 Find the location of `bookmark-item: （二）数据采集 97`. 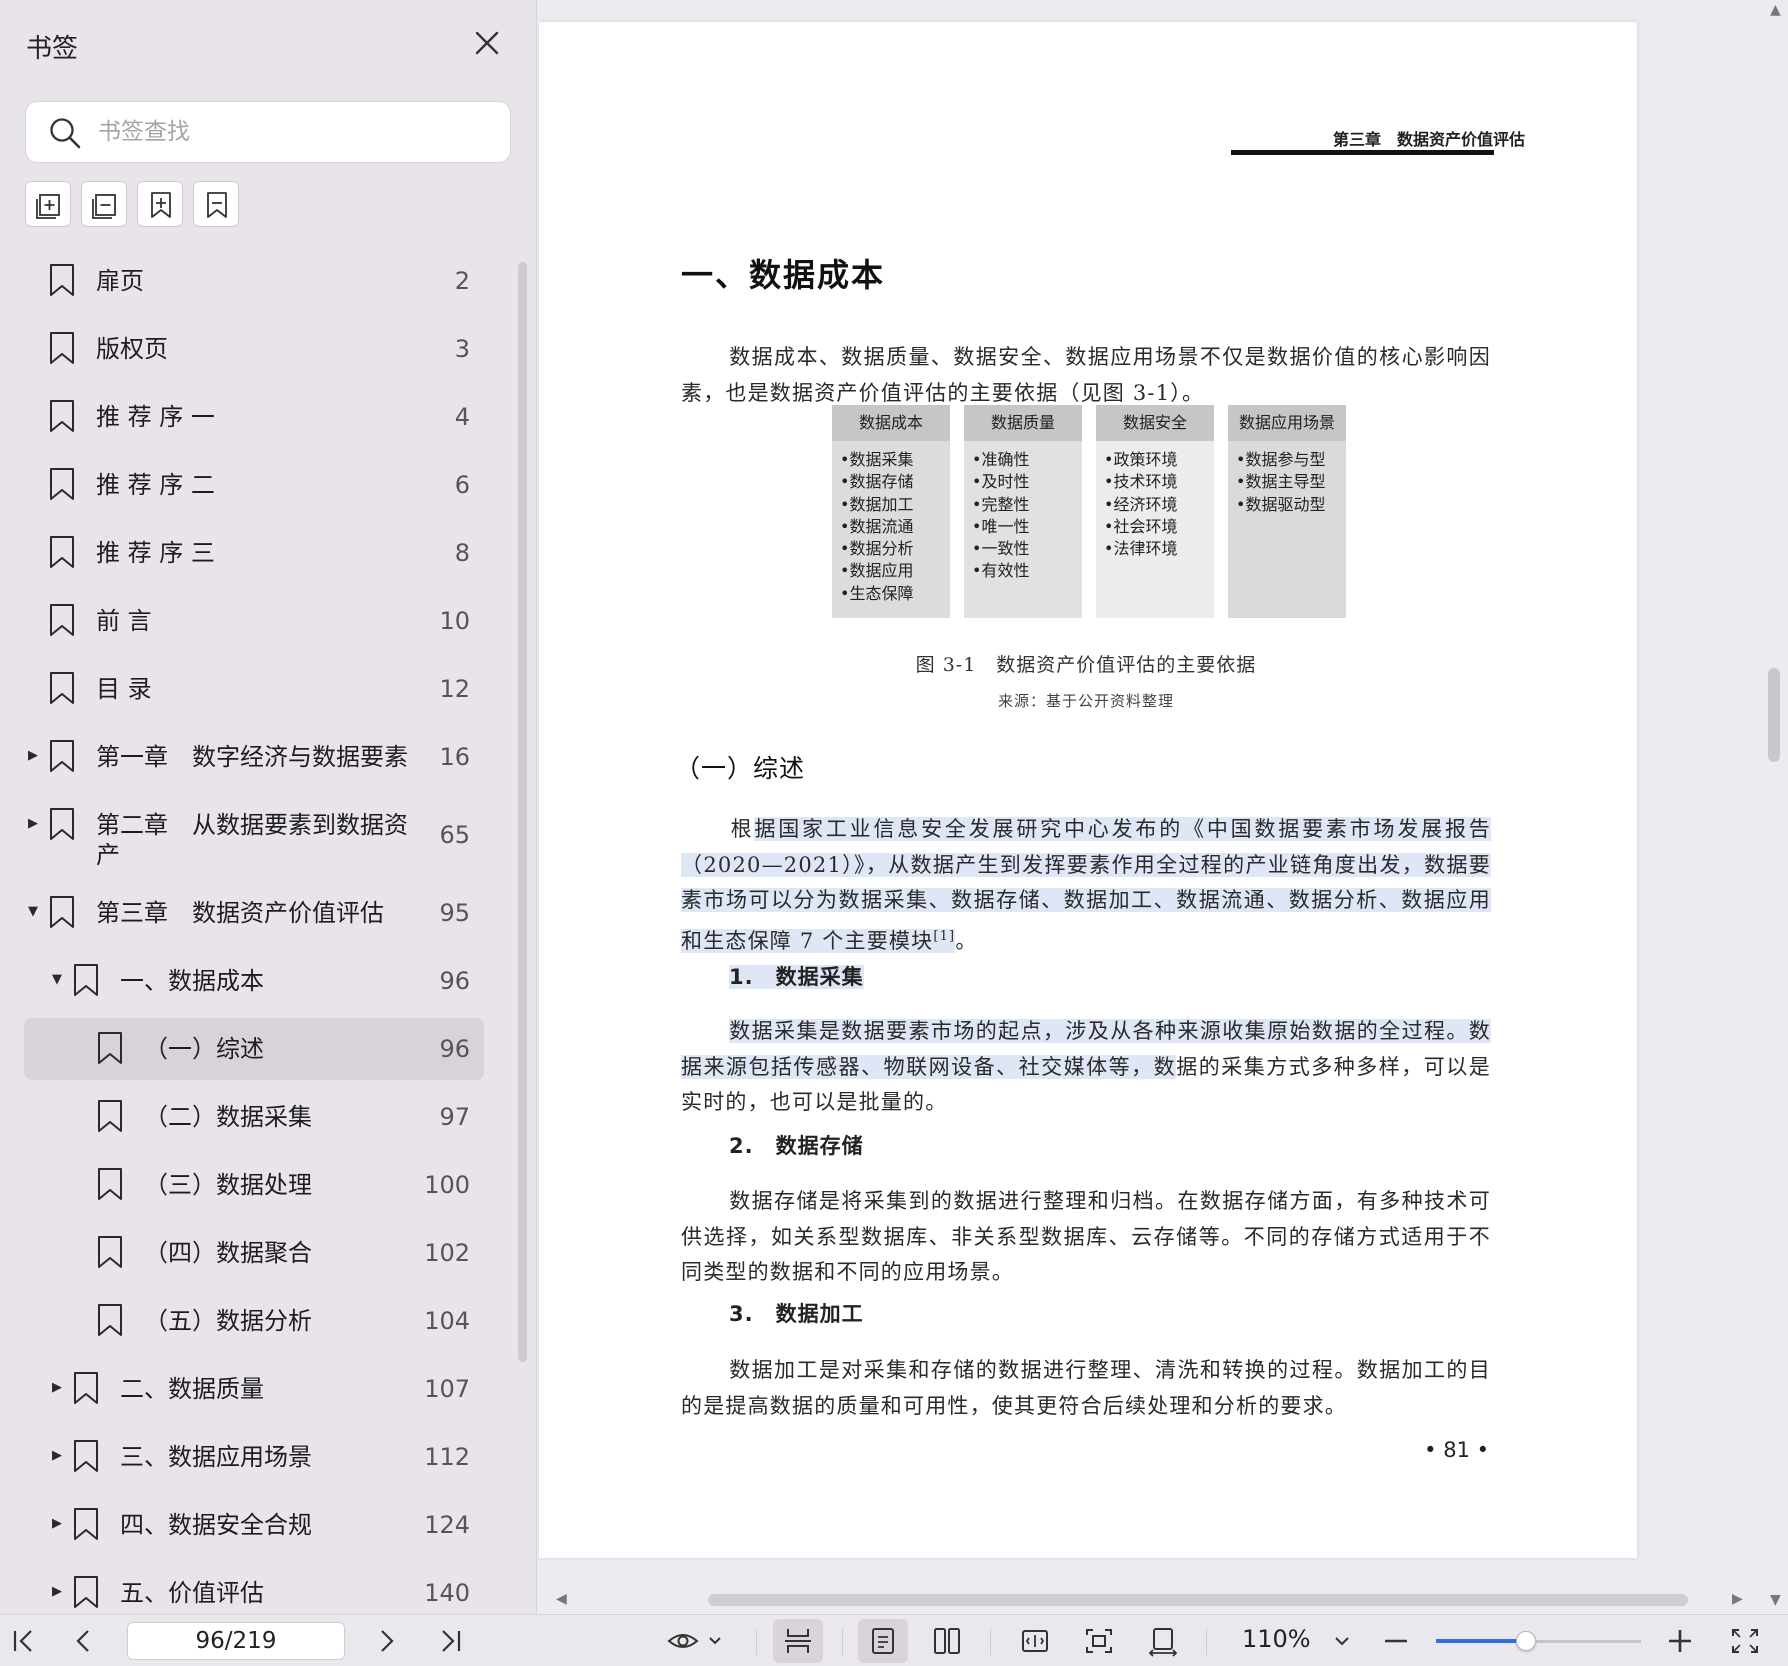

bookmark-item: （二）数据采集 97 is located at coordinates (254, 1117).